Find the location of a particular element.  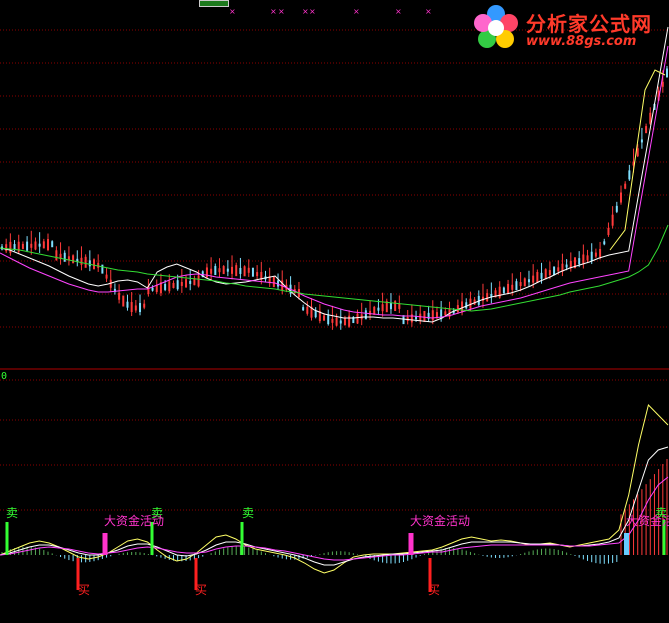

ma-line is located at coordinates (334, 268).